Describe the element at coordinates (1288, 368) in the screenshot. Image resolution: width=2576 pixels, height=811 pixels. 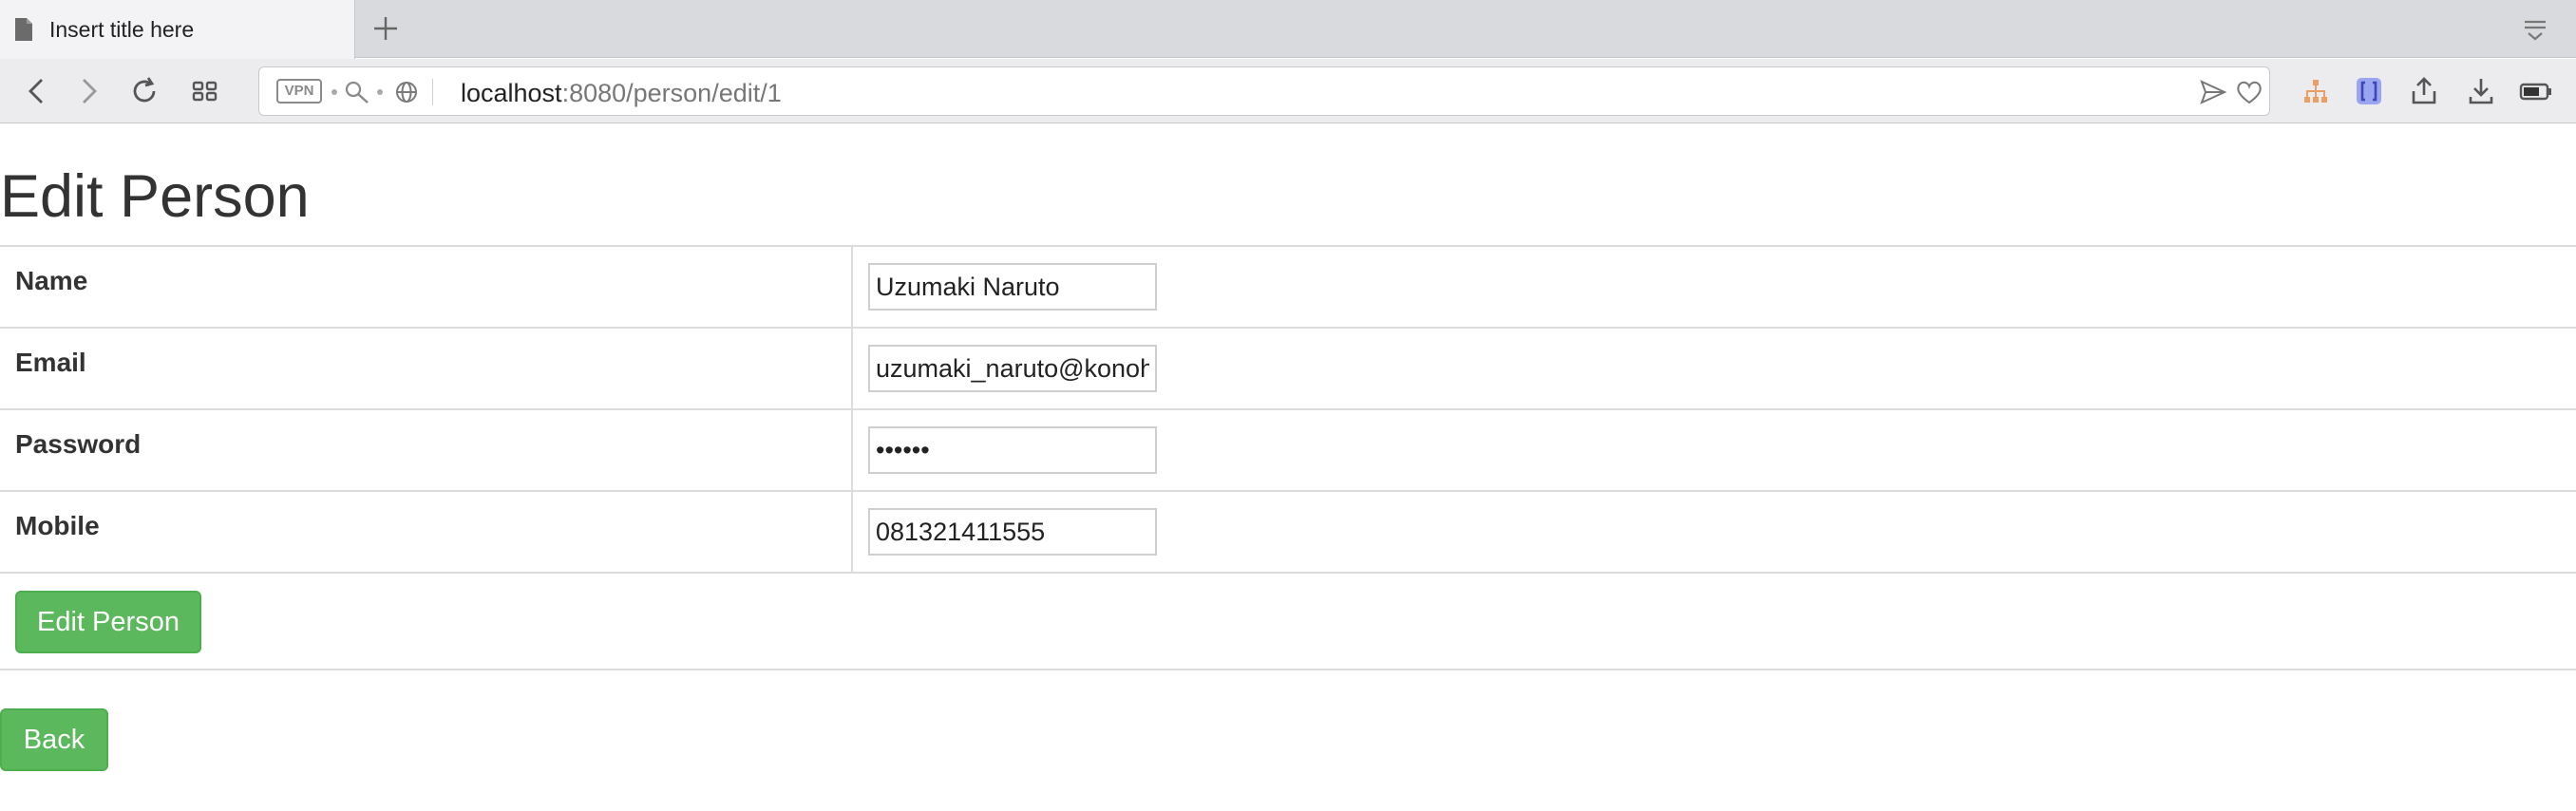
I see `form-row-email: Email` at that location.